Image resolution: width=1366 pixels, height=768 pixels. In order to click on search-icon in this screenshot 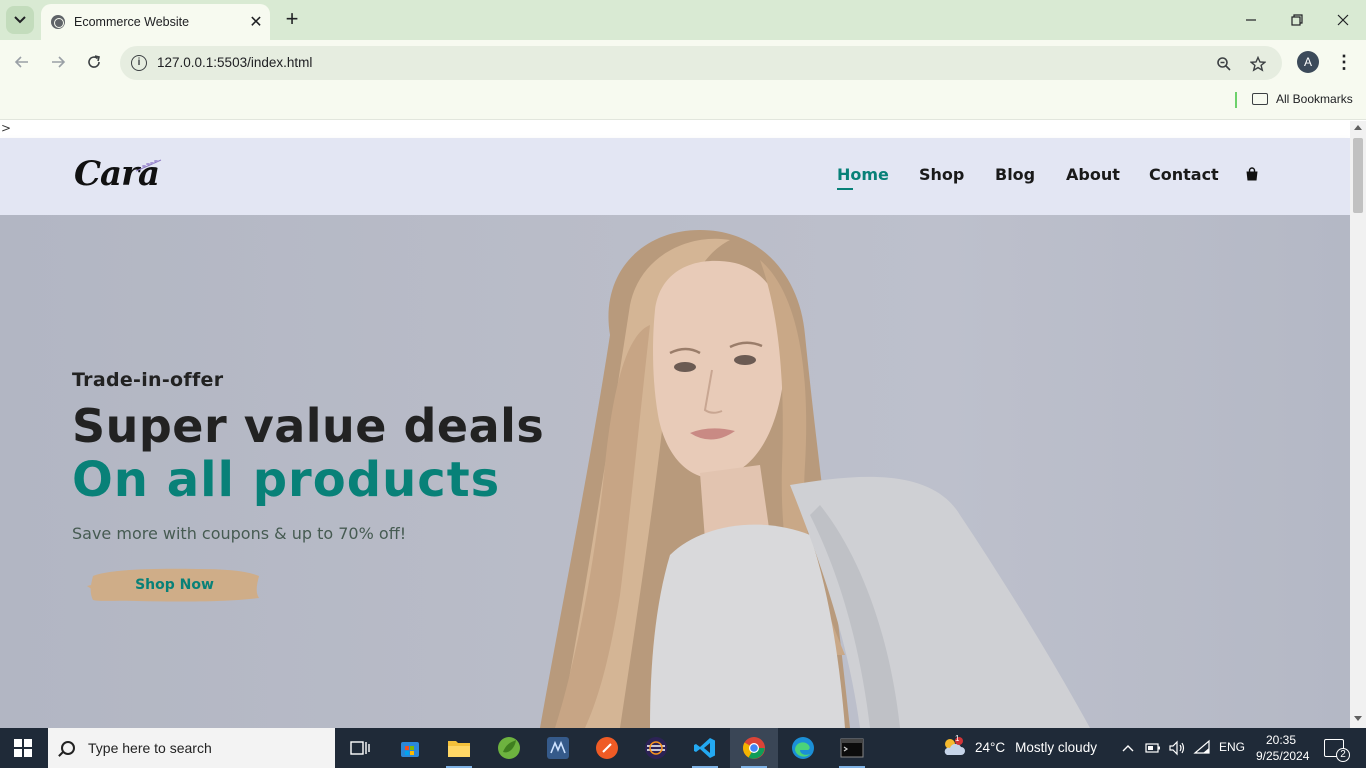, I will do `click(68, 748)`.